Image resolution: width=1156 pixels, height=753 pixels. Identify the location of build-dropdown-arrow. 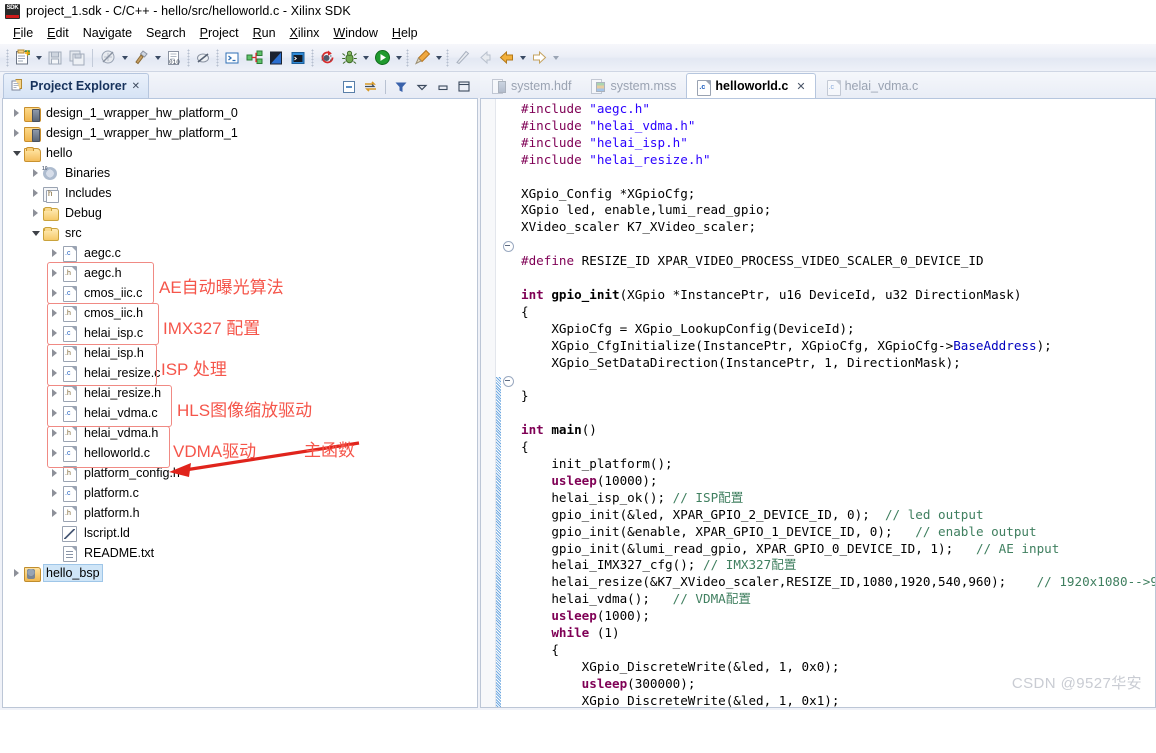
(157, 58).